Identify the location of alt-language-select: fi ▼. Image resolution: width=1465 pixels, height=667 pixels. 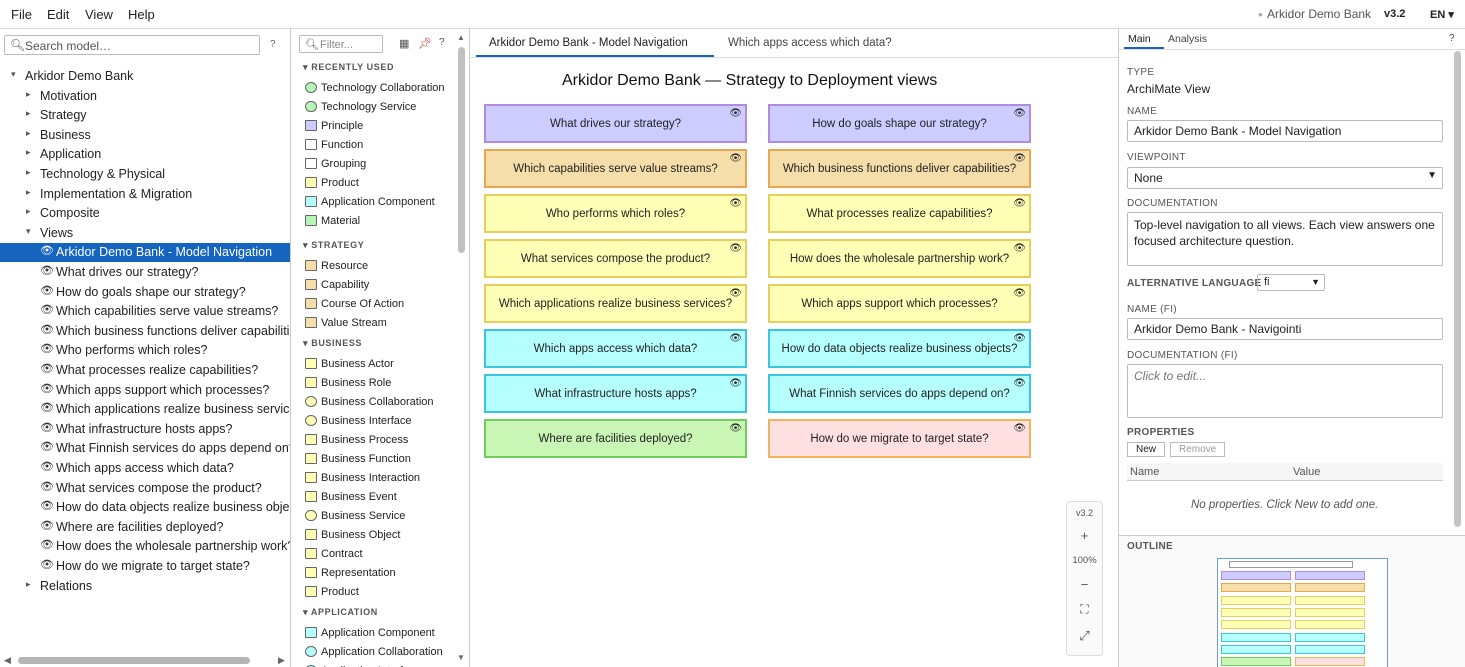
(1291, 282).